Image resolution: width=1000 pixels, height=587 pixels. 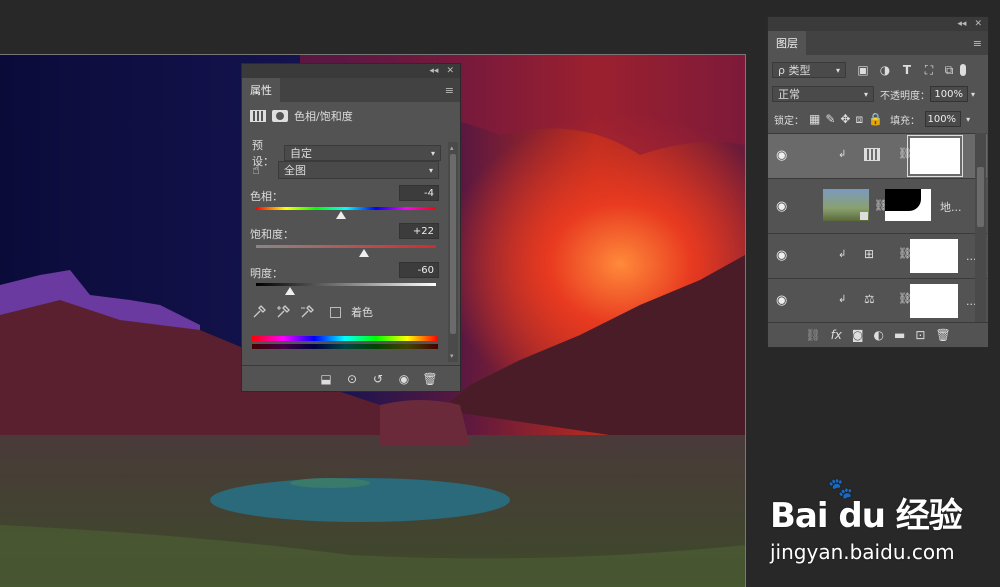 What do you see at coordinates (875, 119) in the screenshot?
I see `lock-all-icon: 🔒` at bounding box center [875, 119].